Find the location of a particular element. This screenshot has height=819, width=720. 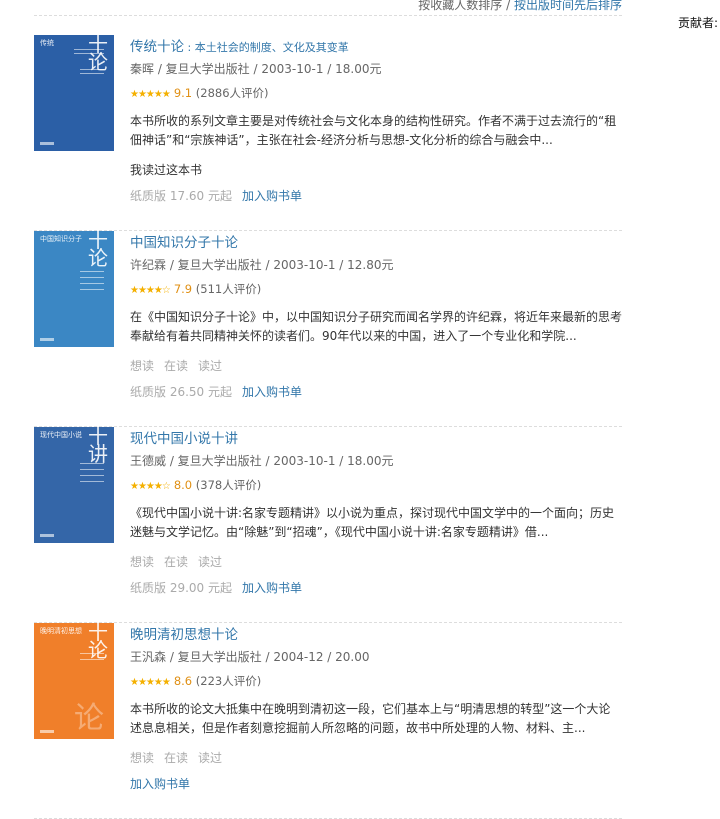

cover-title-text: 现代中国小说 is located at coordinates (61, 435).